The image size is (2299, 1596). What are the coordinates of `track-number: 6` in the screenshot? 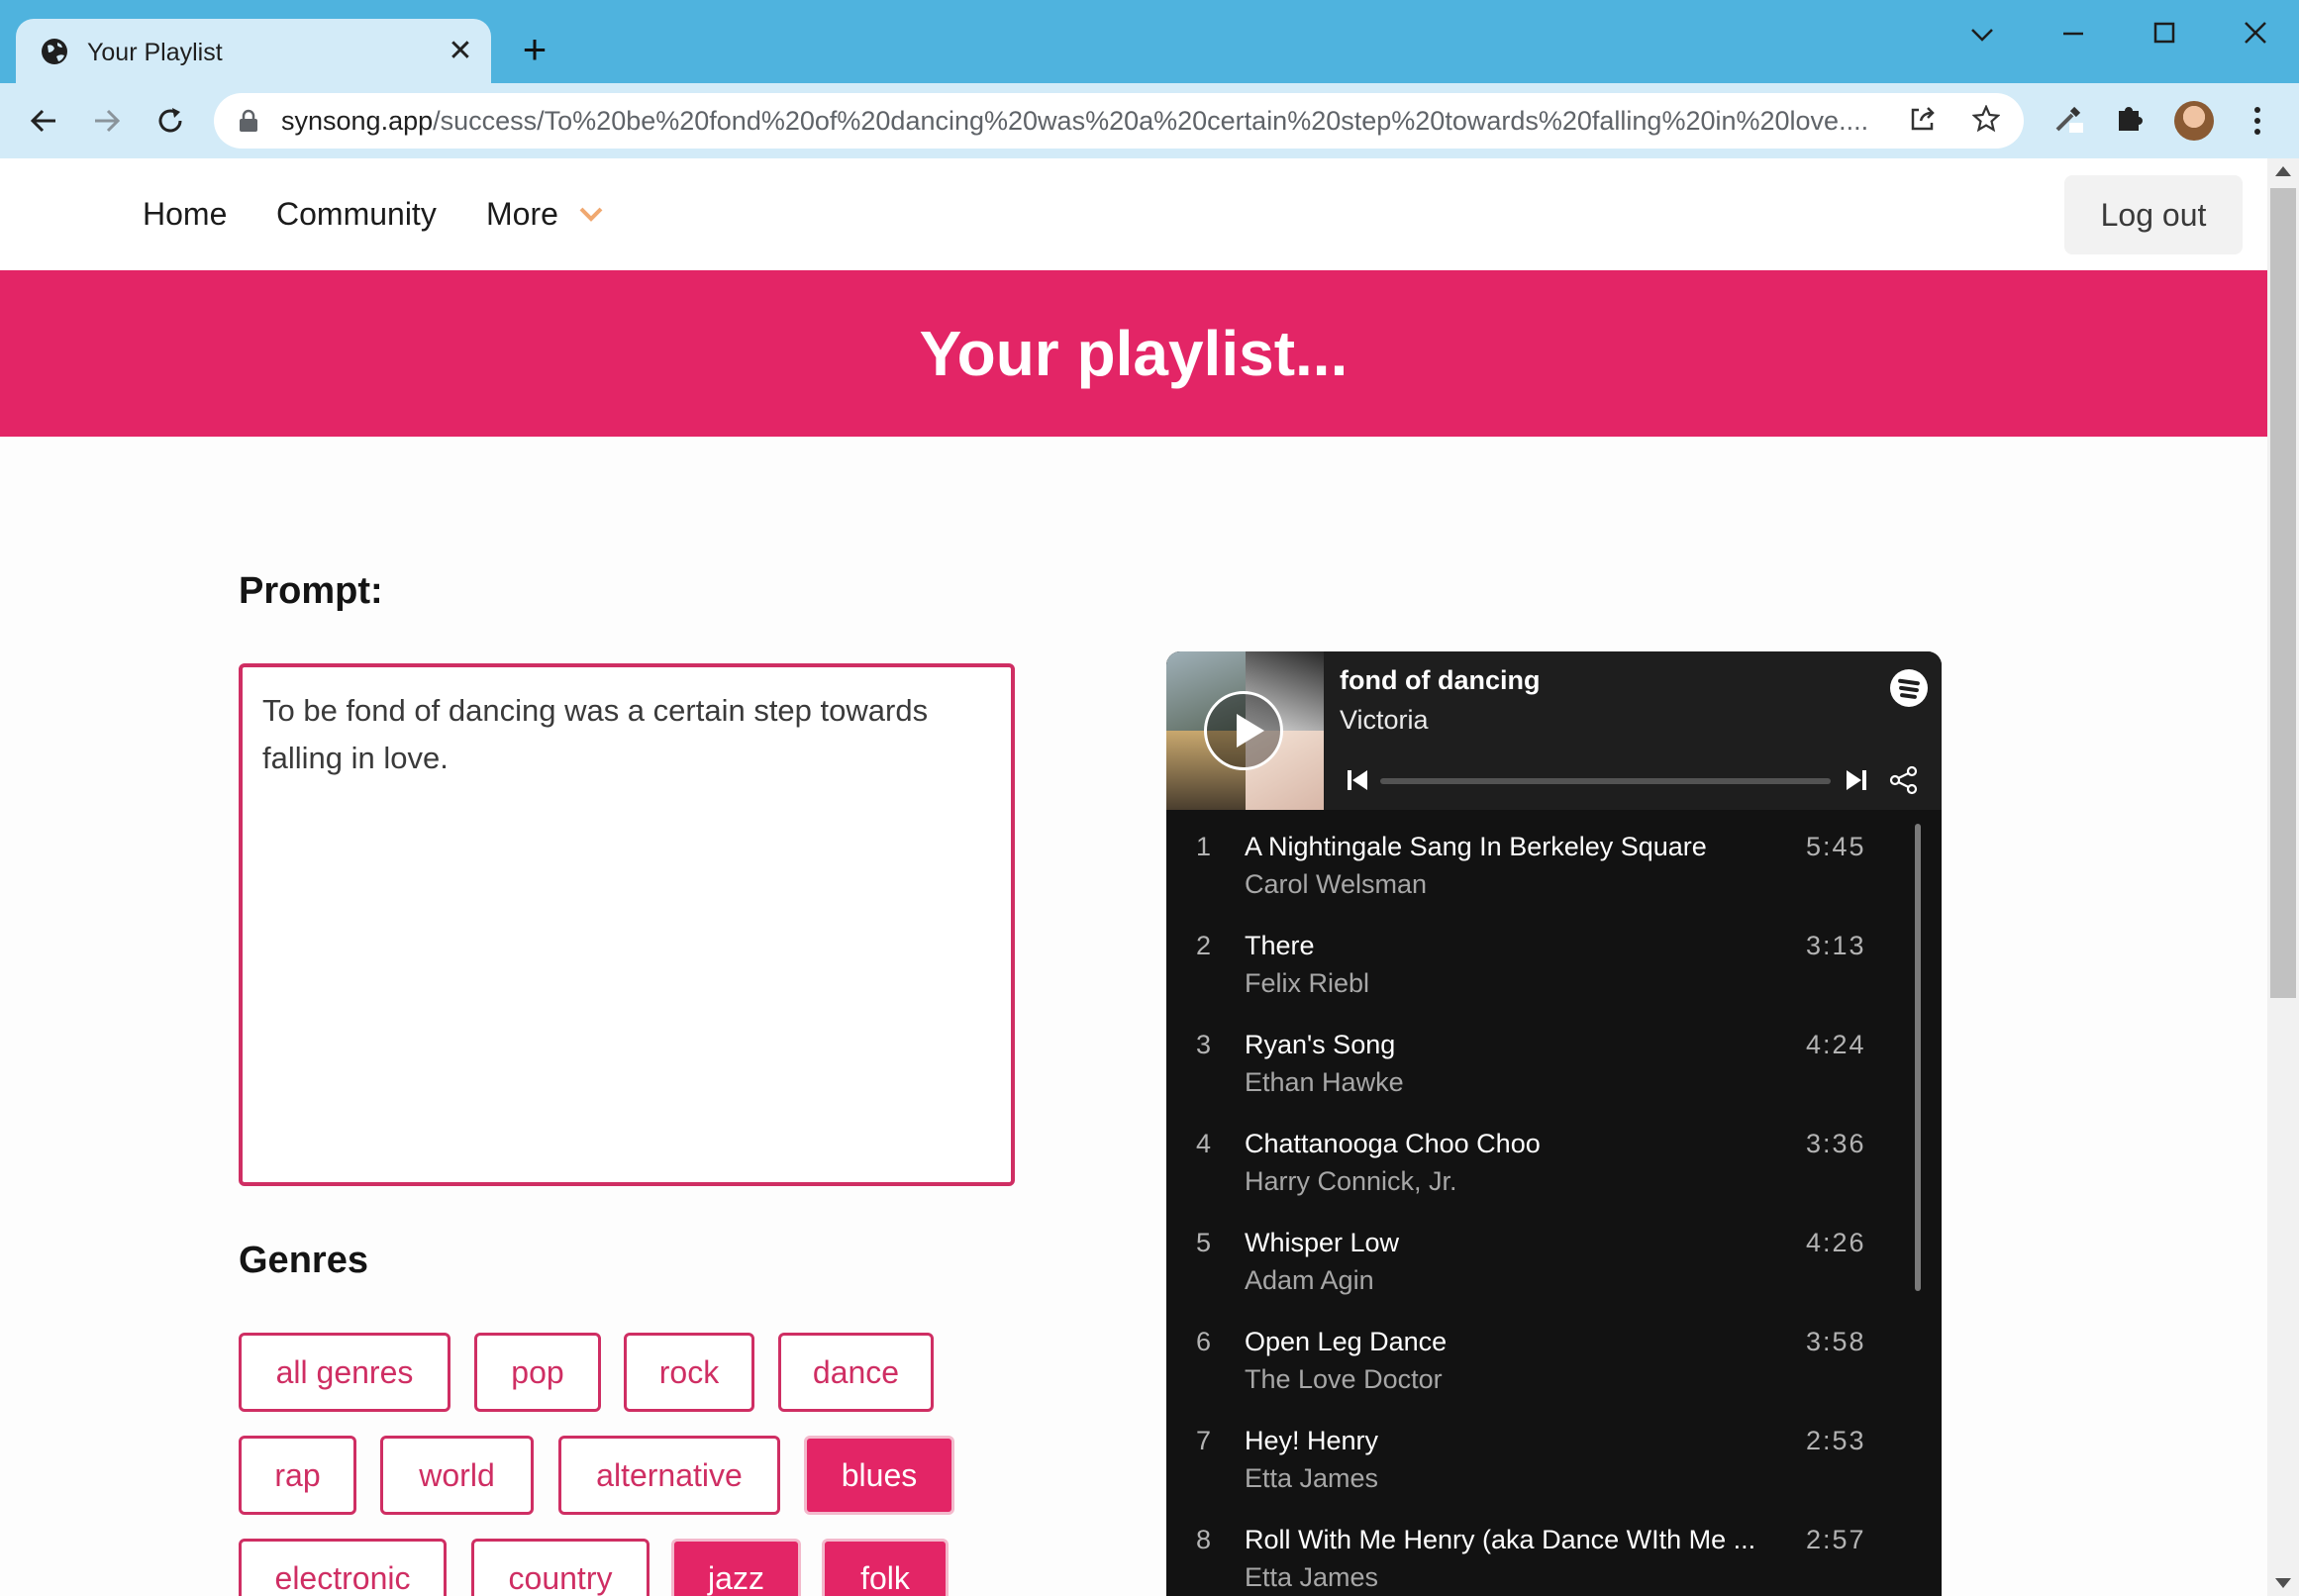 It's located at (1204, 1341).